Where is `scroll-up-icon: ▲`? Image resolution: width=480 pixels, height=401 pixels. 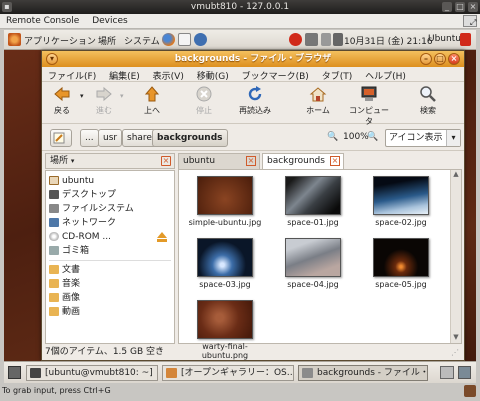 scroll-up-icon: ▲ is located at coordinates (456, 175).